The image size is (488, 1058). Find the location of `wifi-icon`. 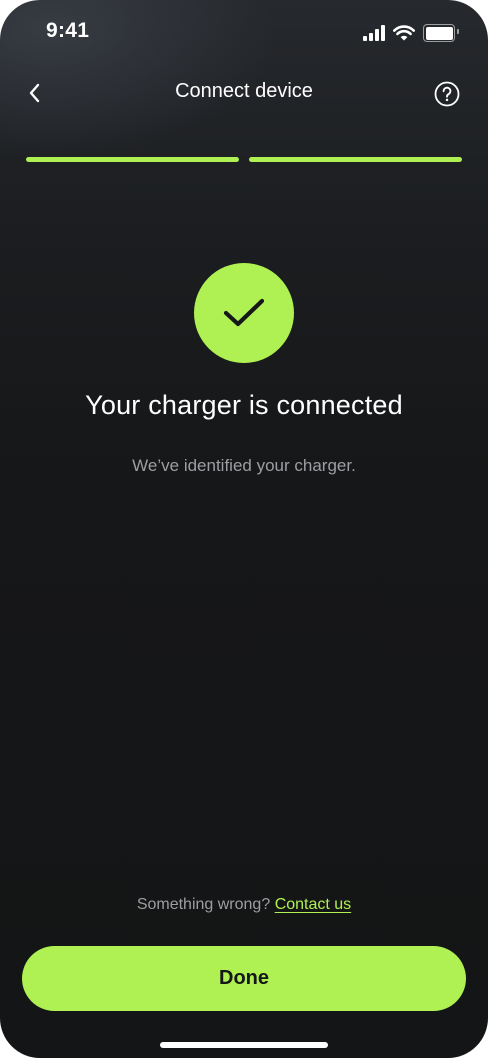

wifi-icon is located at coordinates (404, 33).